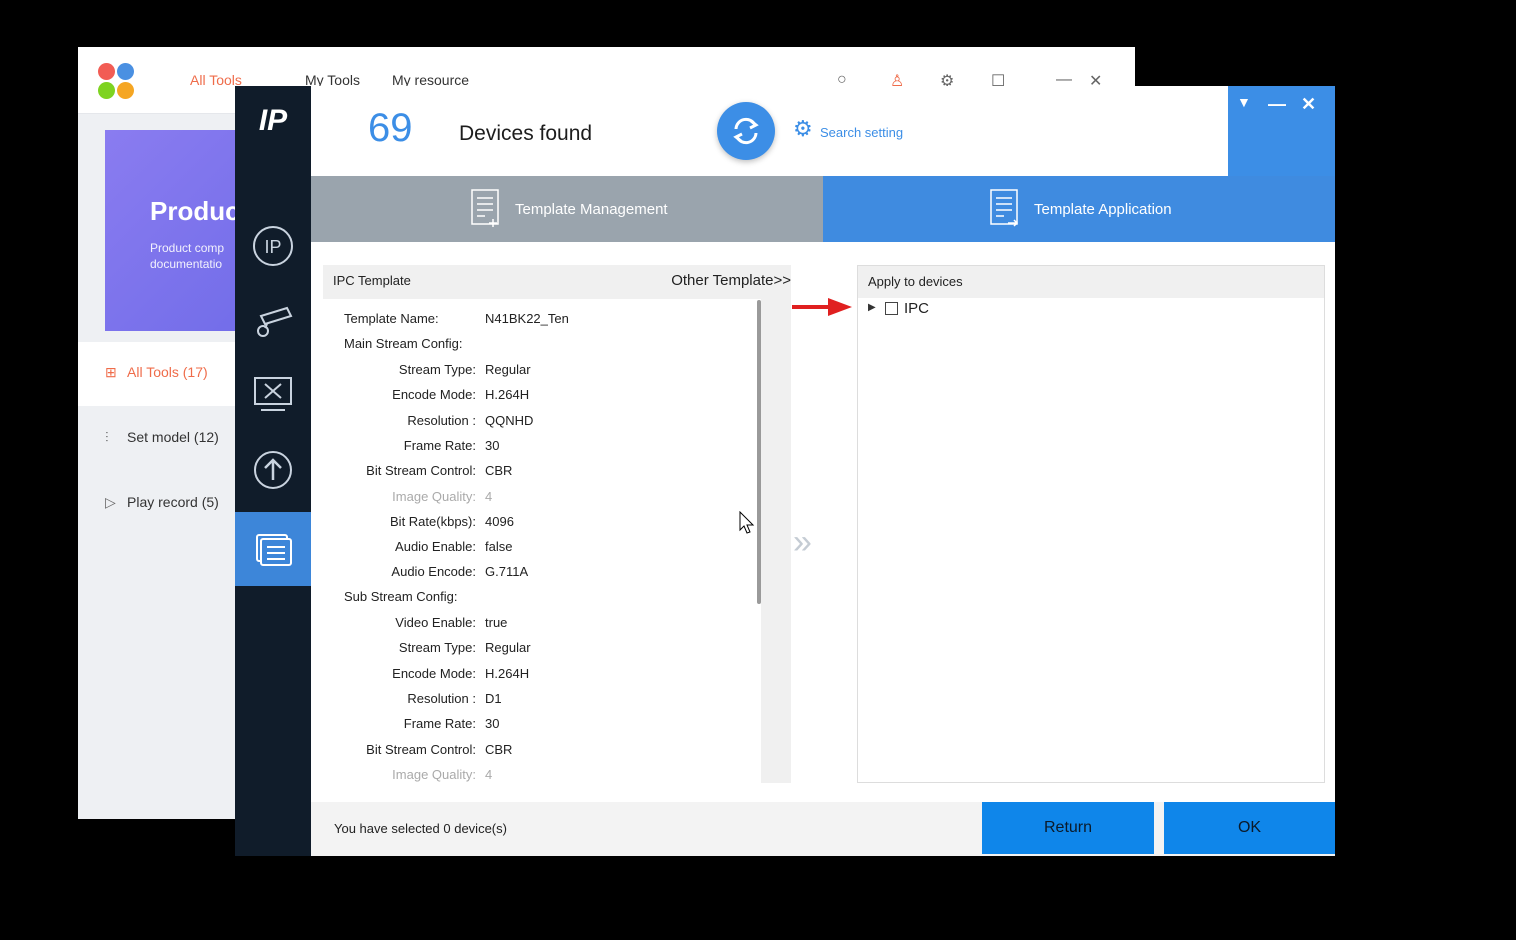  Describe the element at coordinates (1244, 102) in the screenshot. I see `dropdown-icon: ▼` at that location.